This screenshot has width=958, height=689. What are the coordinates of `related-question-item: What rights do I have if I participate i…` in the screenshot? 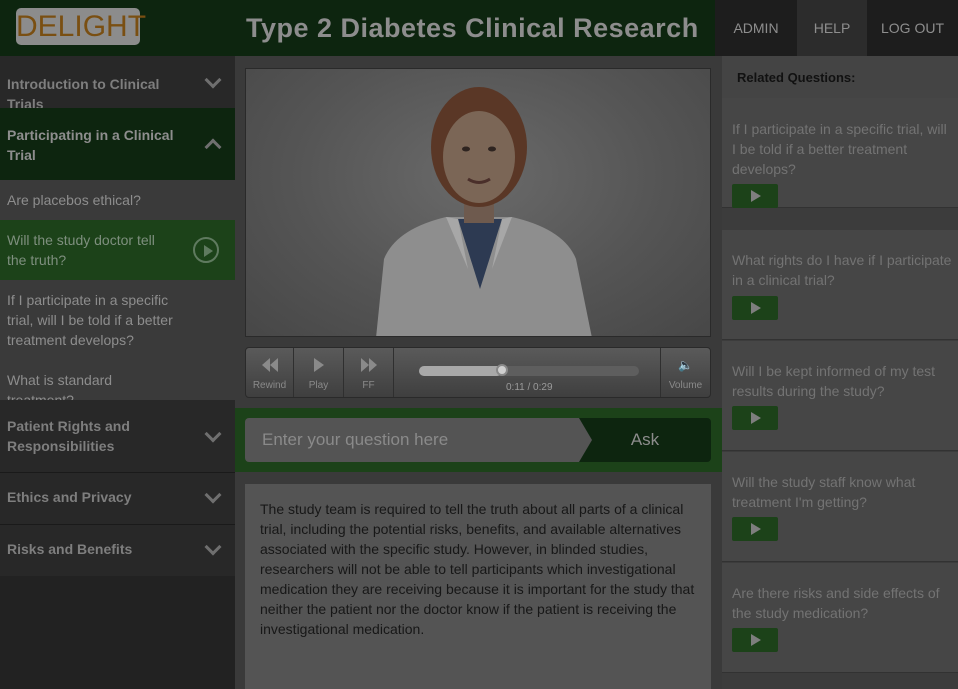 It's located at (840, 285).